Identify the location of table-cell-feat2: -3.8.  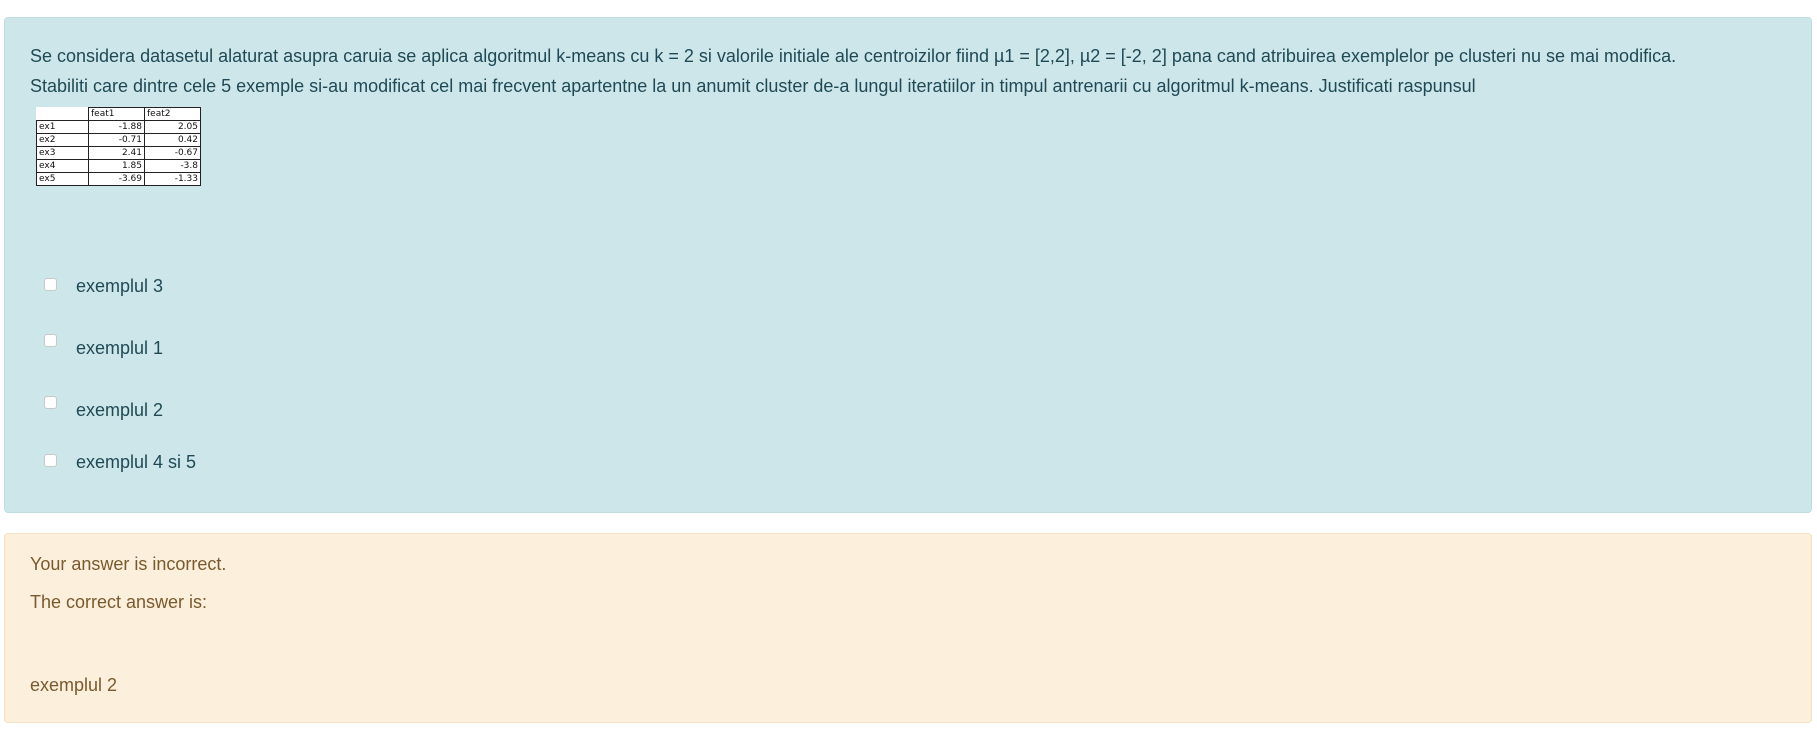
(172, 166).